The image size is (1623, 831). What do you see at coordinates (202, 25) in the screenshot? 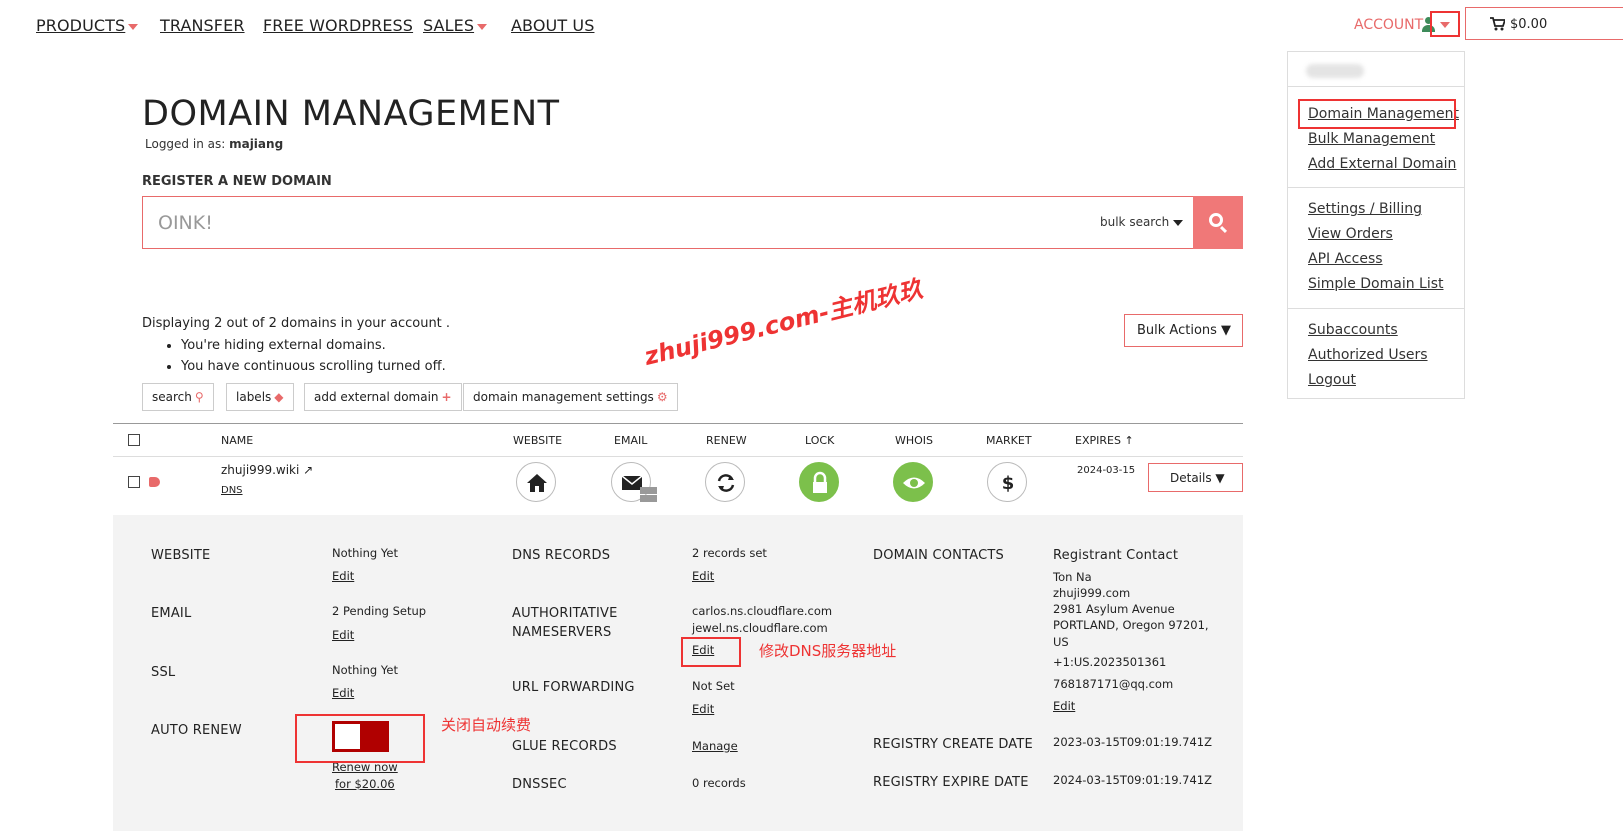
I see `nav-transfer: TRANSFER` at bounding box center [202, 25].